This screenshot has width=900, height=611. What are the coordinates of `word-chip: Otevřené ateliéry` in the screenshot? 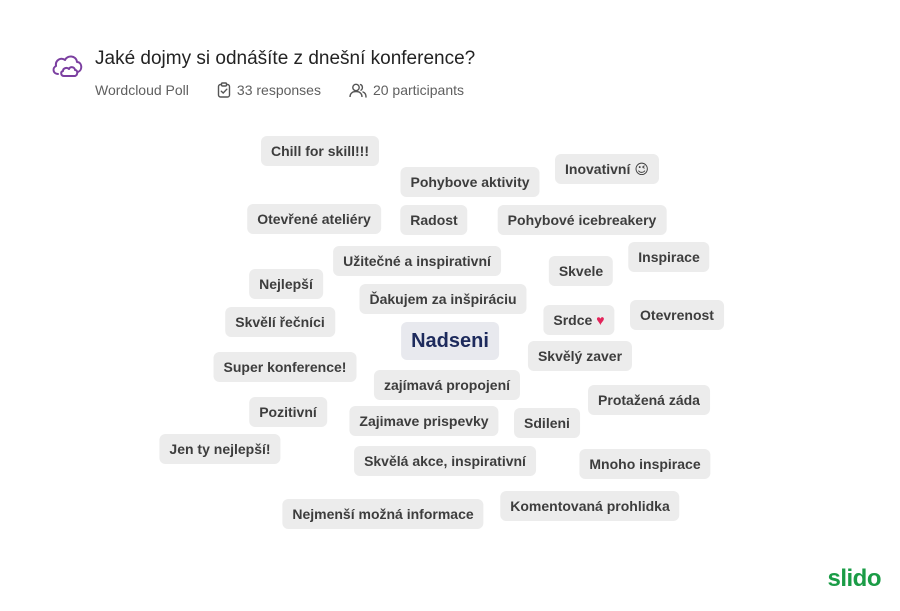 It's located at (314, 219).